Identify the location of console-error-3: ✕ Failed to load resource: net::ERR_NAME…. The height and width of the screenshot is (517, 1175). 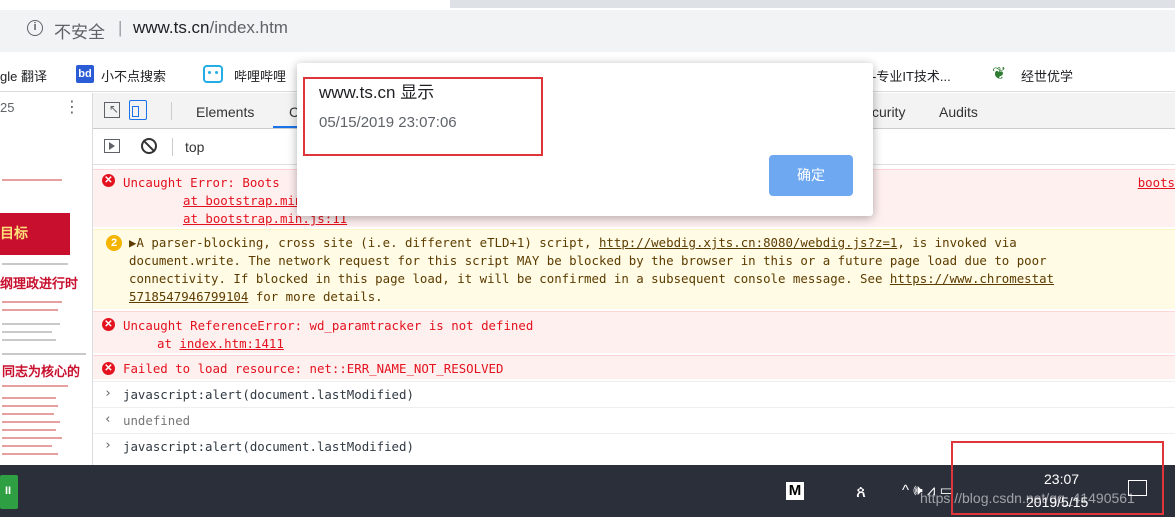
(634, 367).